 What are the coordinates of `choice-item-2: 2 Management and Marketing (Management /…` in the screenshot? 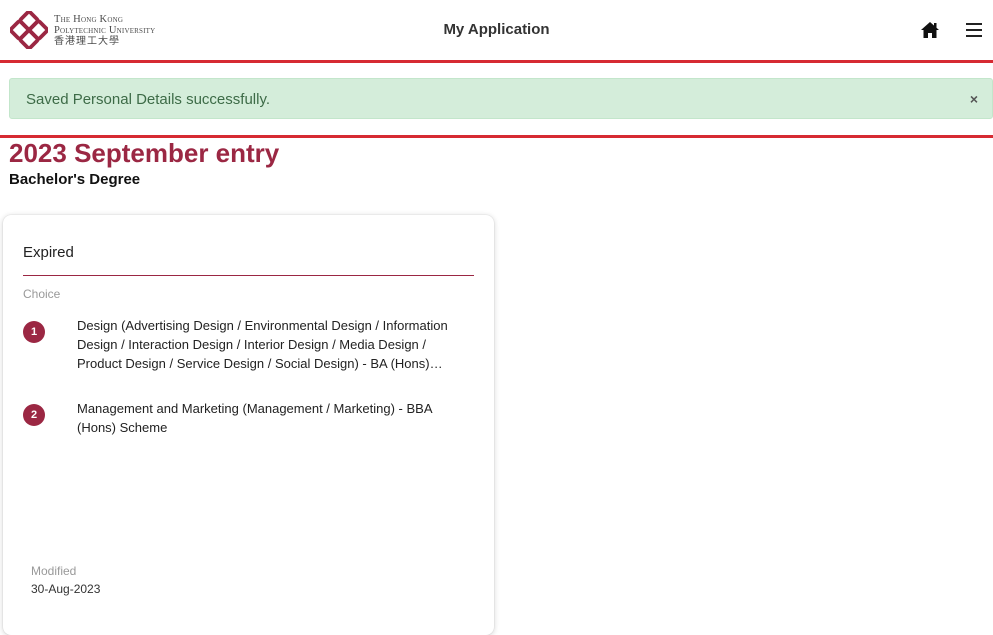 It's located at (248, 418).